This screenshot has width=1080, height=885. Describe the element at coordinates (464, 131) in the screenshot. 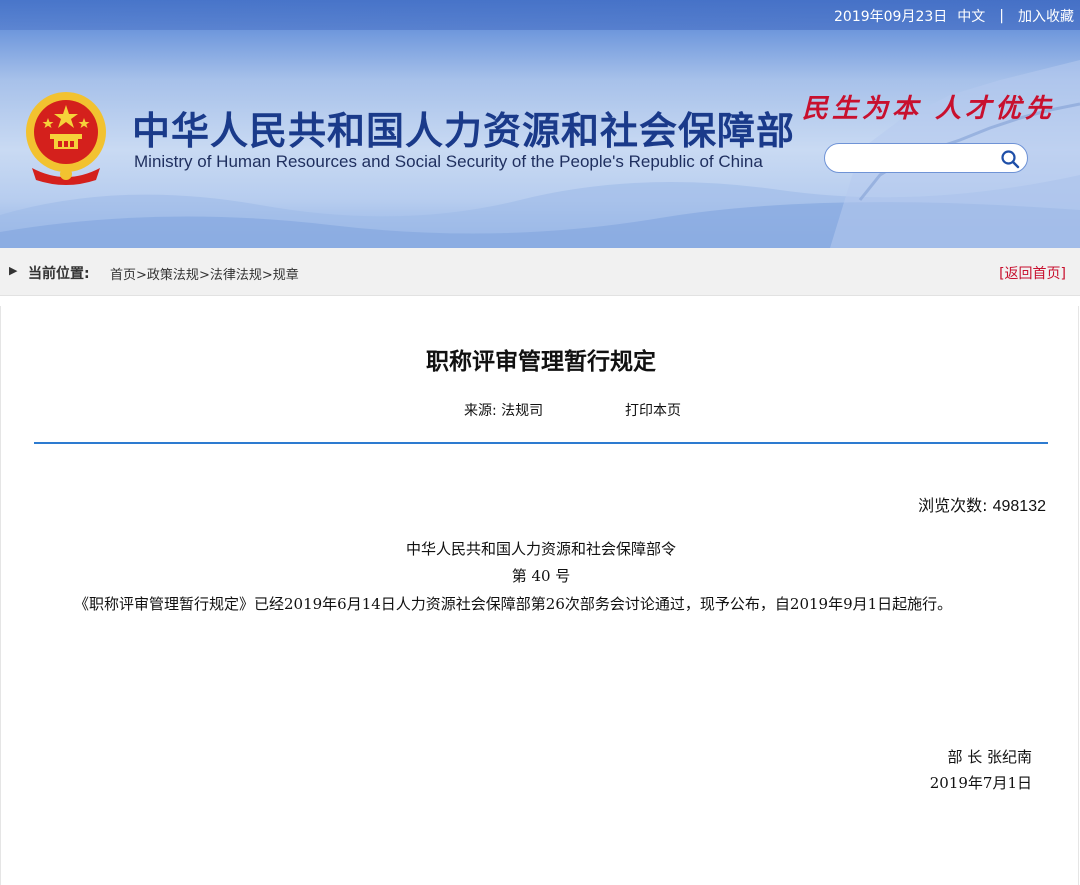

I see `site-title-cn: 中华人民共和国人力资源和社会保障部` at that location.